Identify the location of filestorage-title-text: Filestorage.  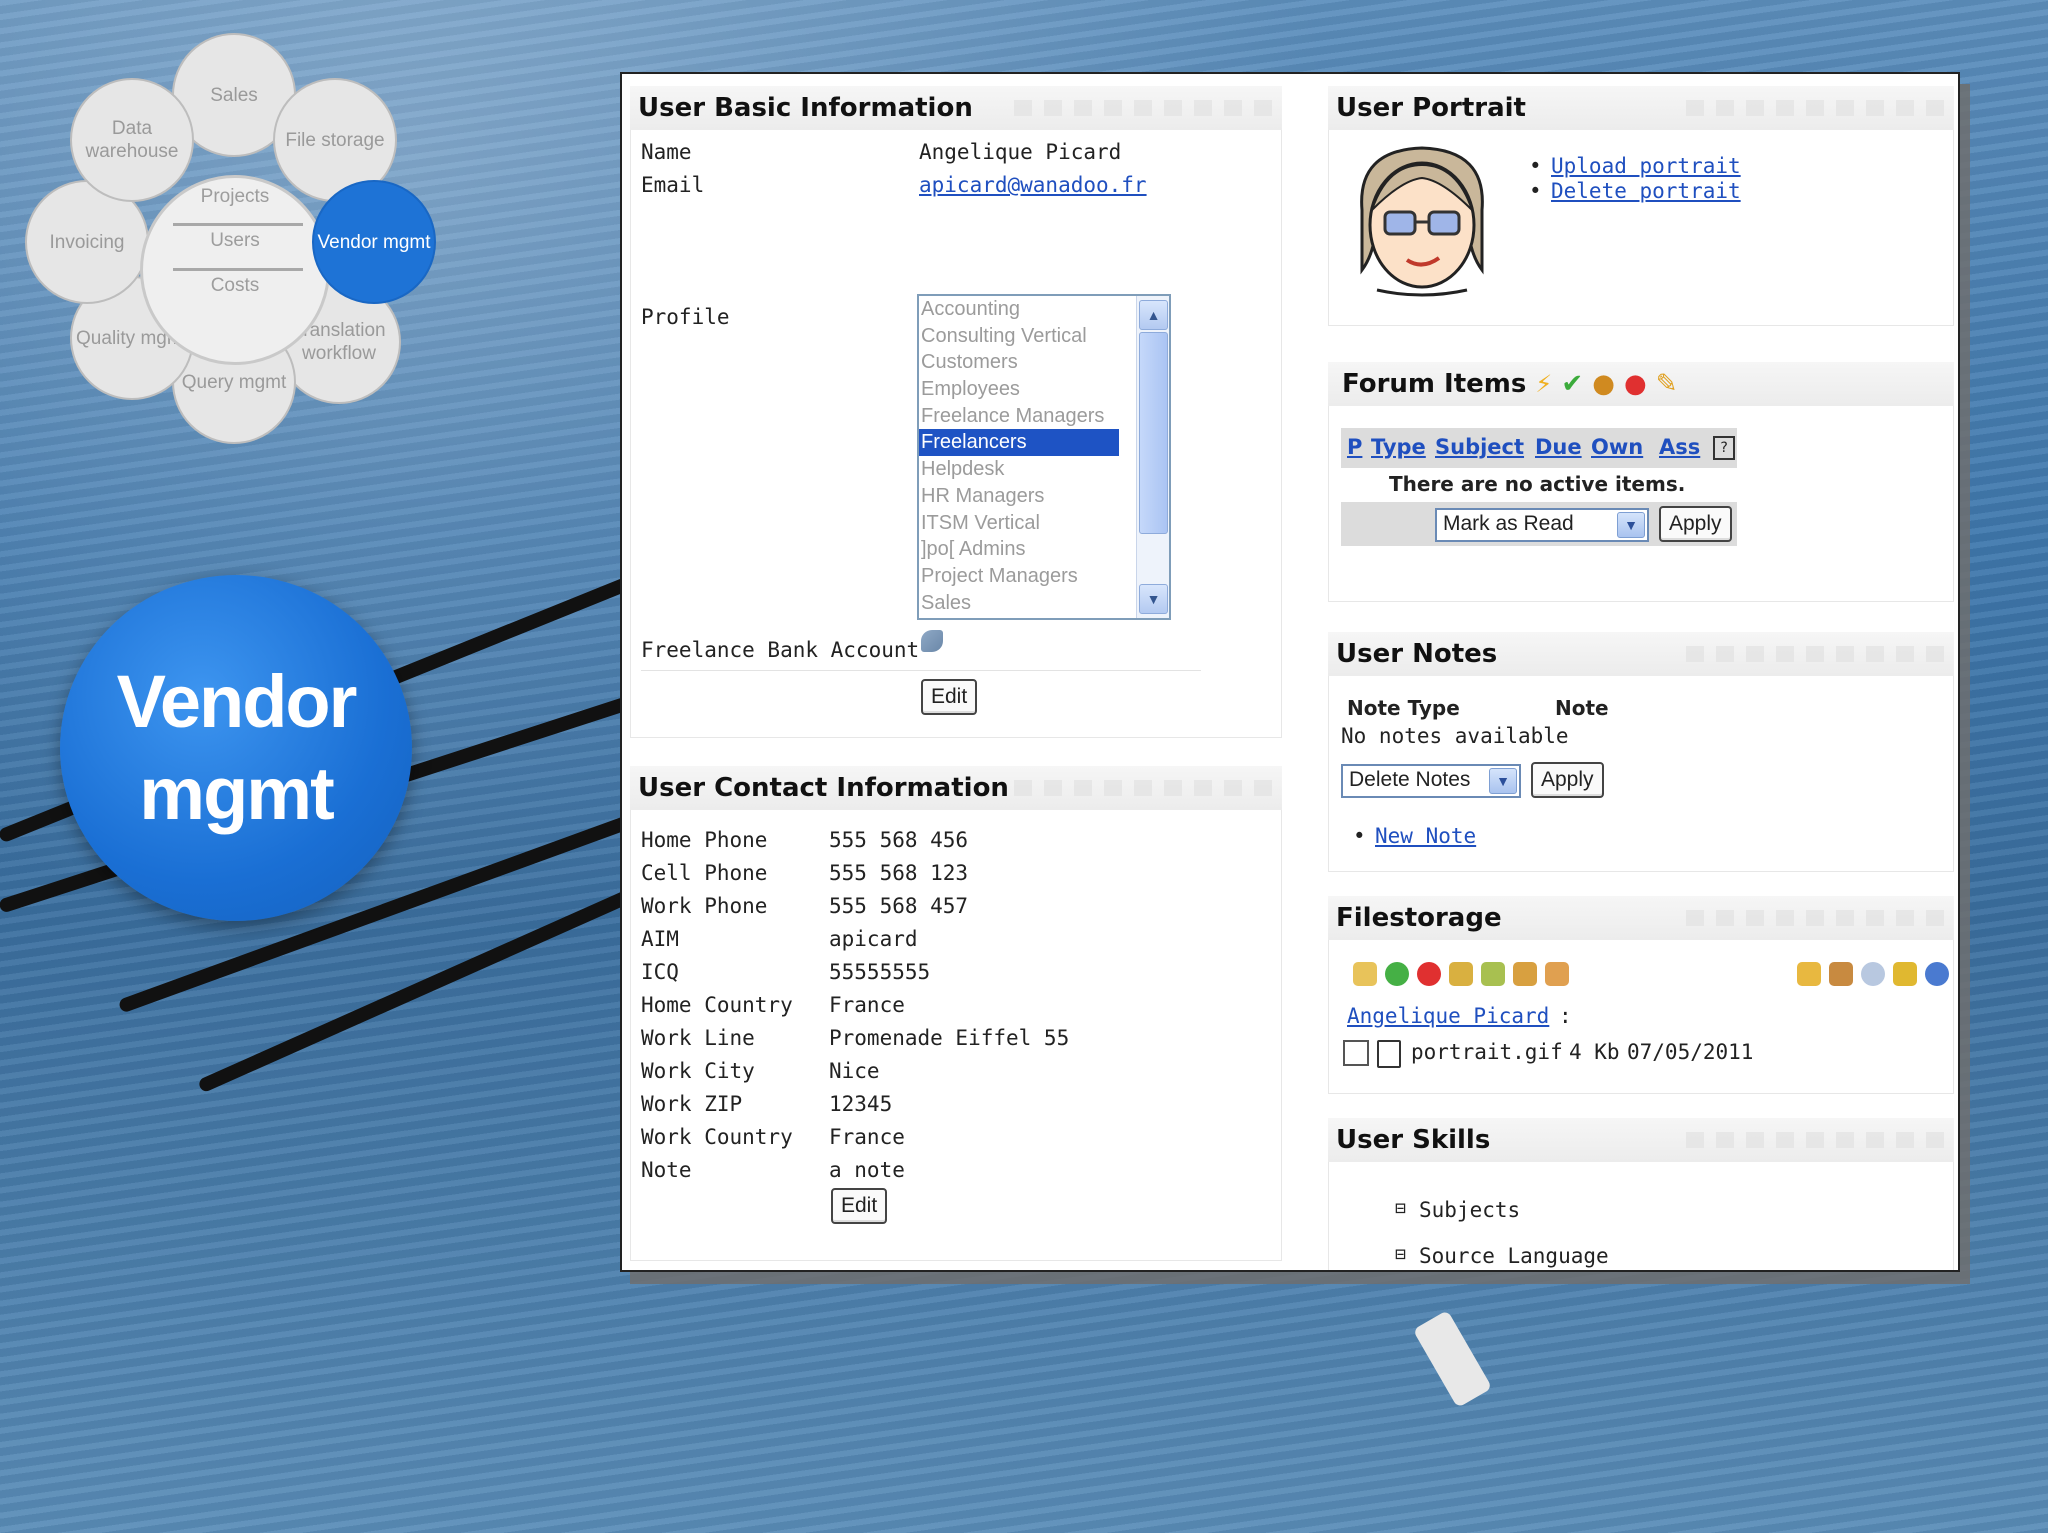
(1419, 918).